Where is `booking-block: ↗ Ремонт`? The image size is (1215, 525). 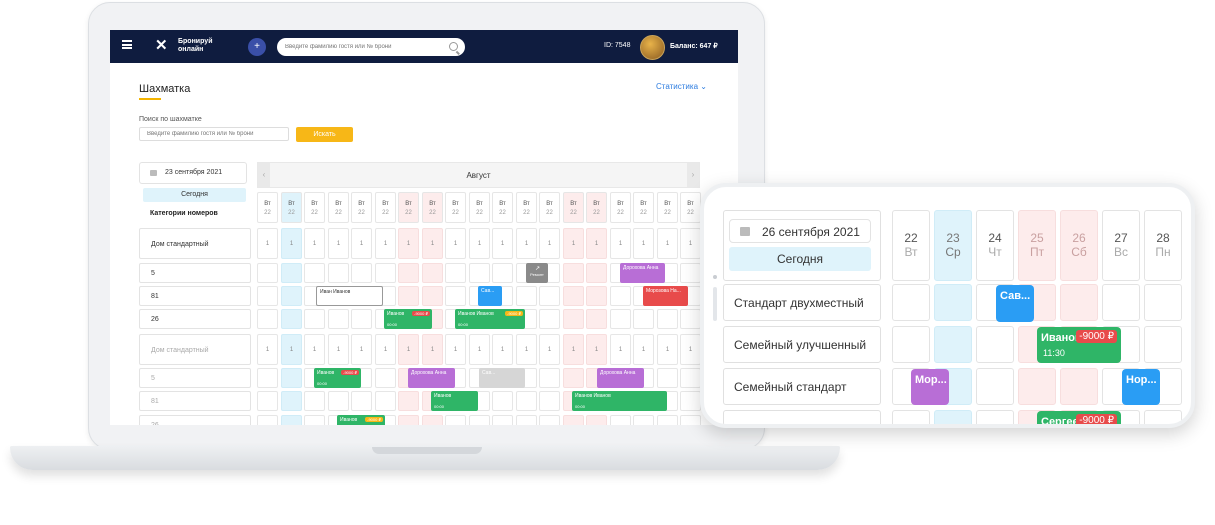
booking-block: ↗ Ремонт is located at coordinates (537, 273).